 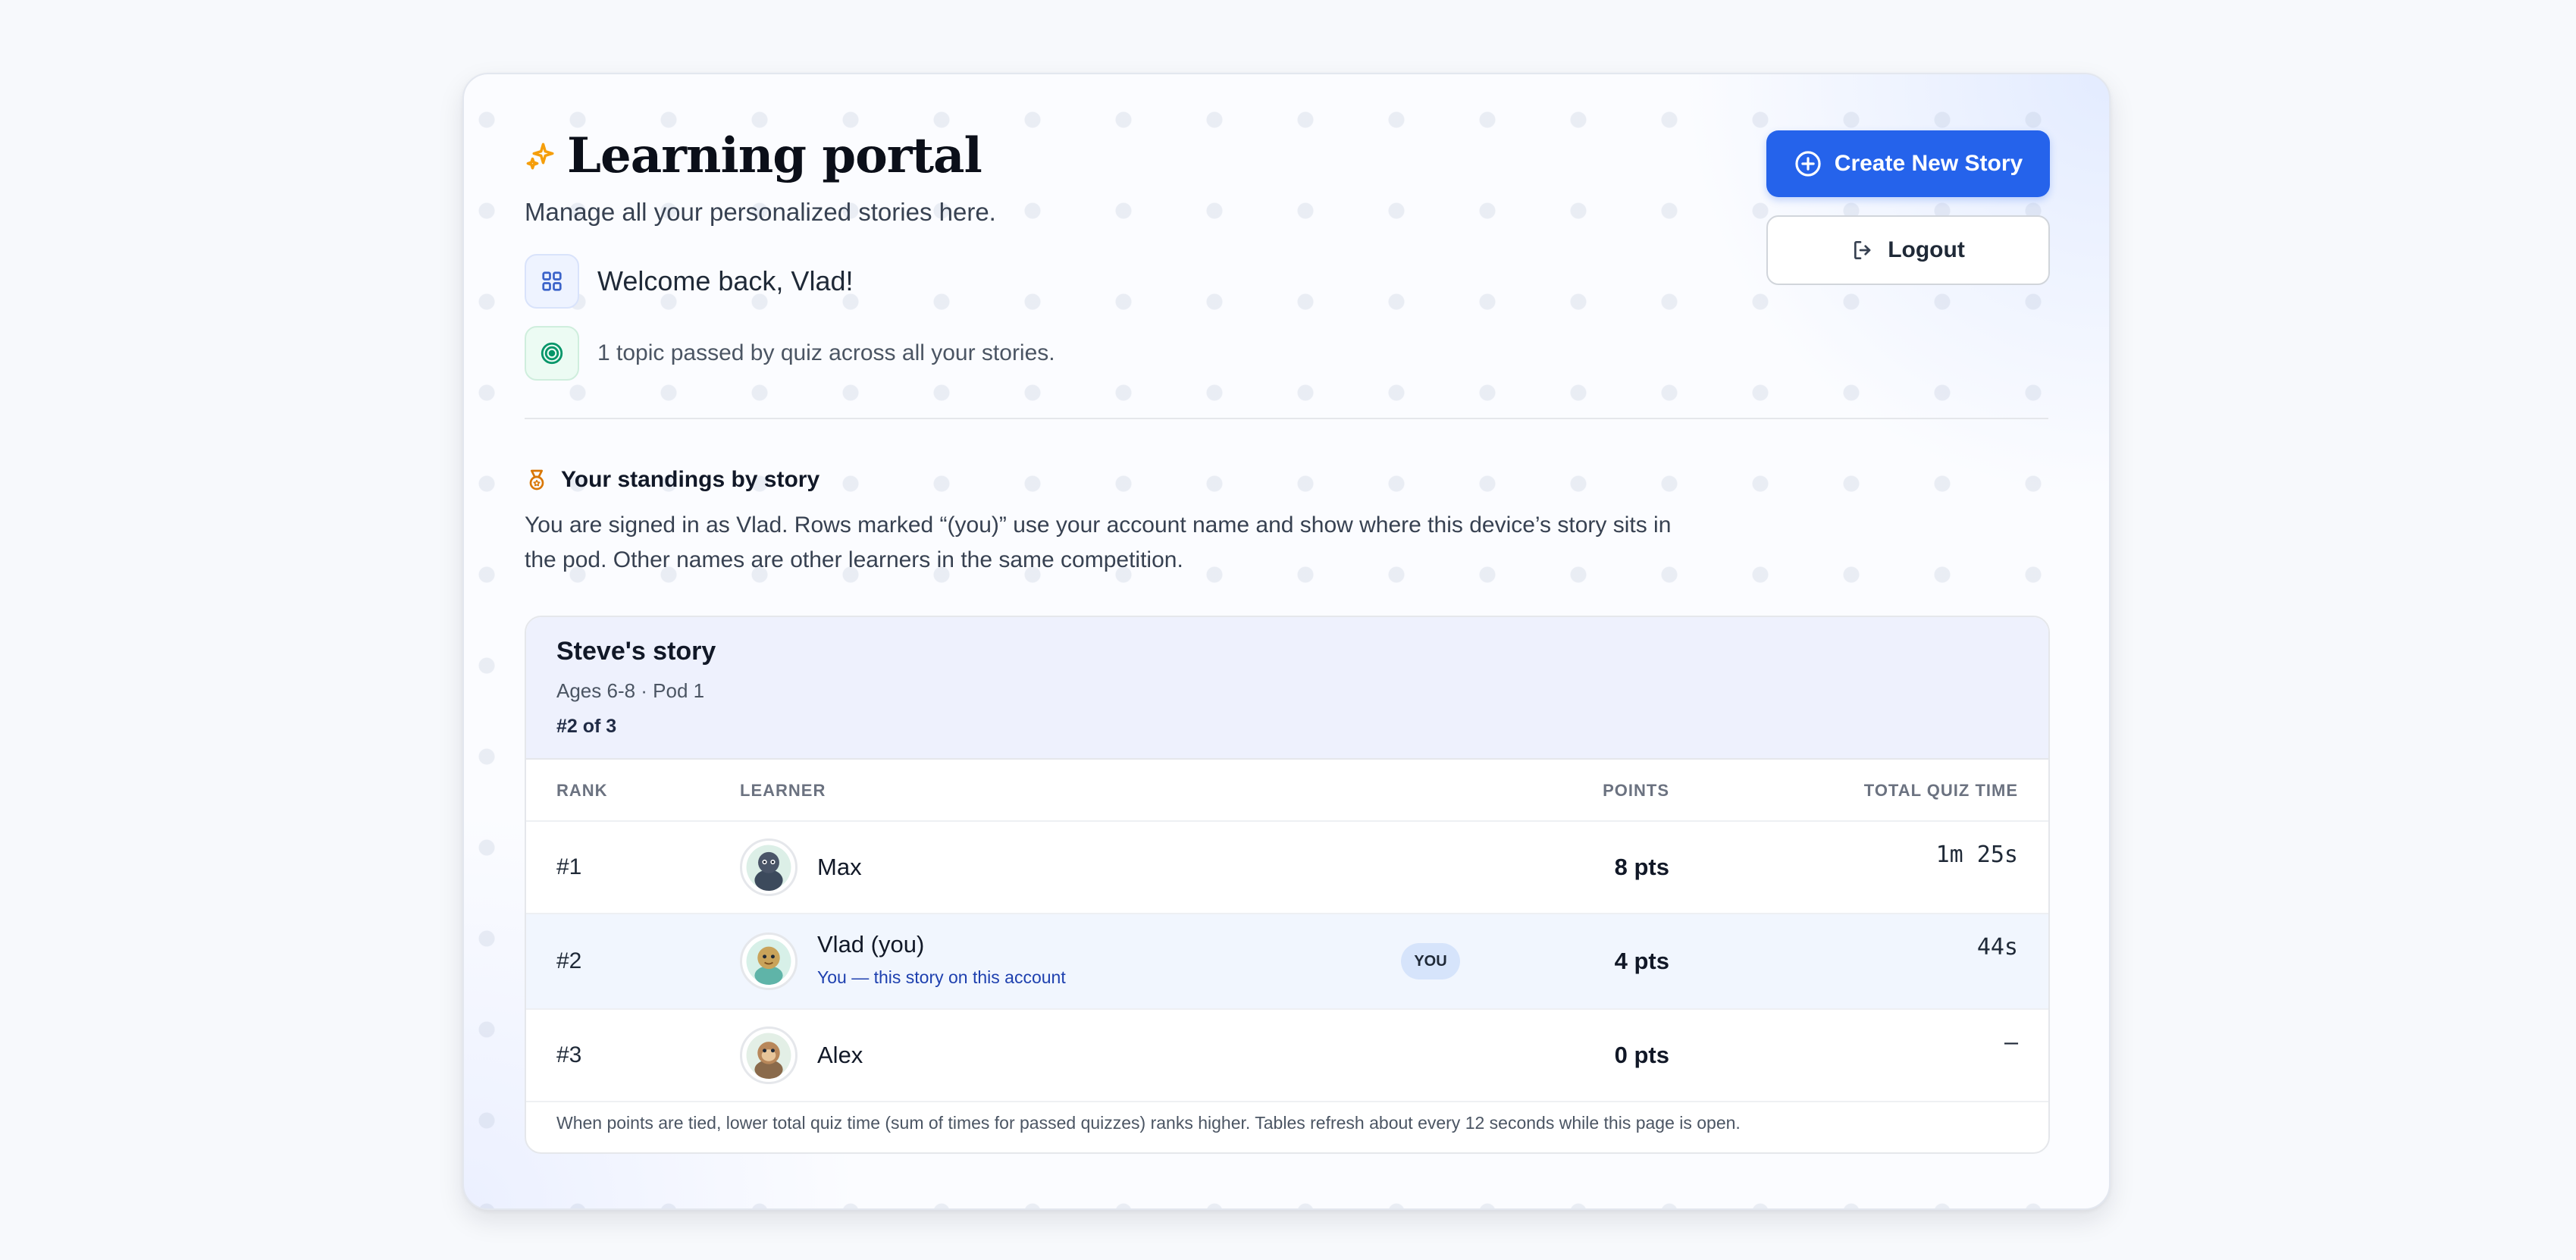 I want to click on title-row: Learning portal, so click(x=760, y=155).